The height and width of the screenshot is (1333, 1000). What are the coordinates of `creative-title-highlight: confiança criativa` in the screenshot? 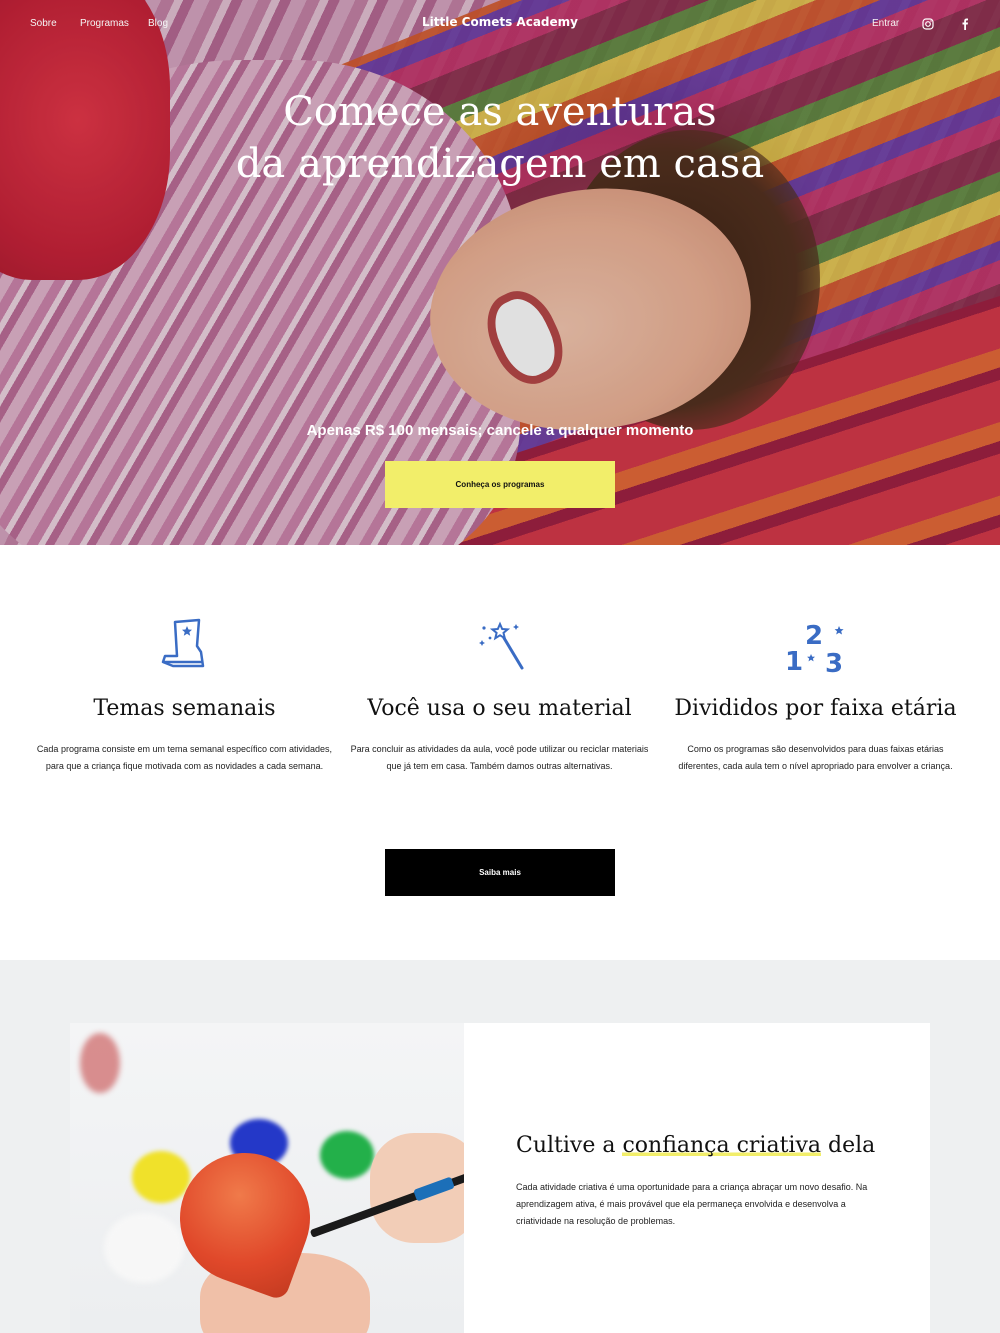 It's located at (722, 1145).